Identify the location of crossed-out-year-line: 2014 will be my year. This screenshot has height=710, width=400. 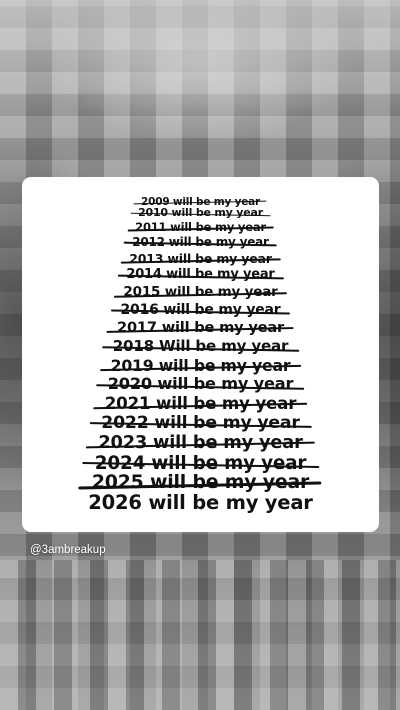
(200, 275).